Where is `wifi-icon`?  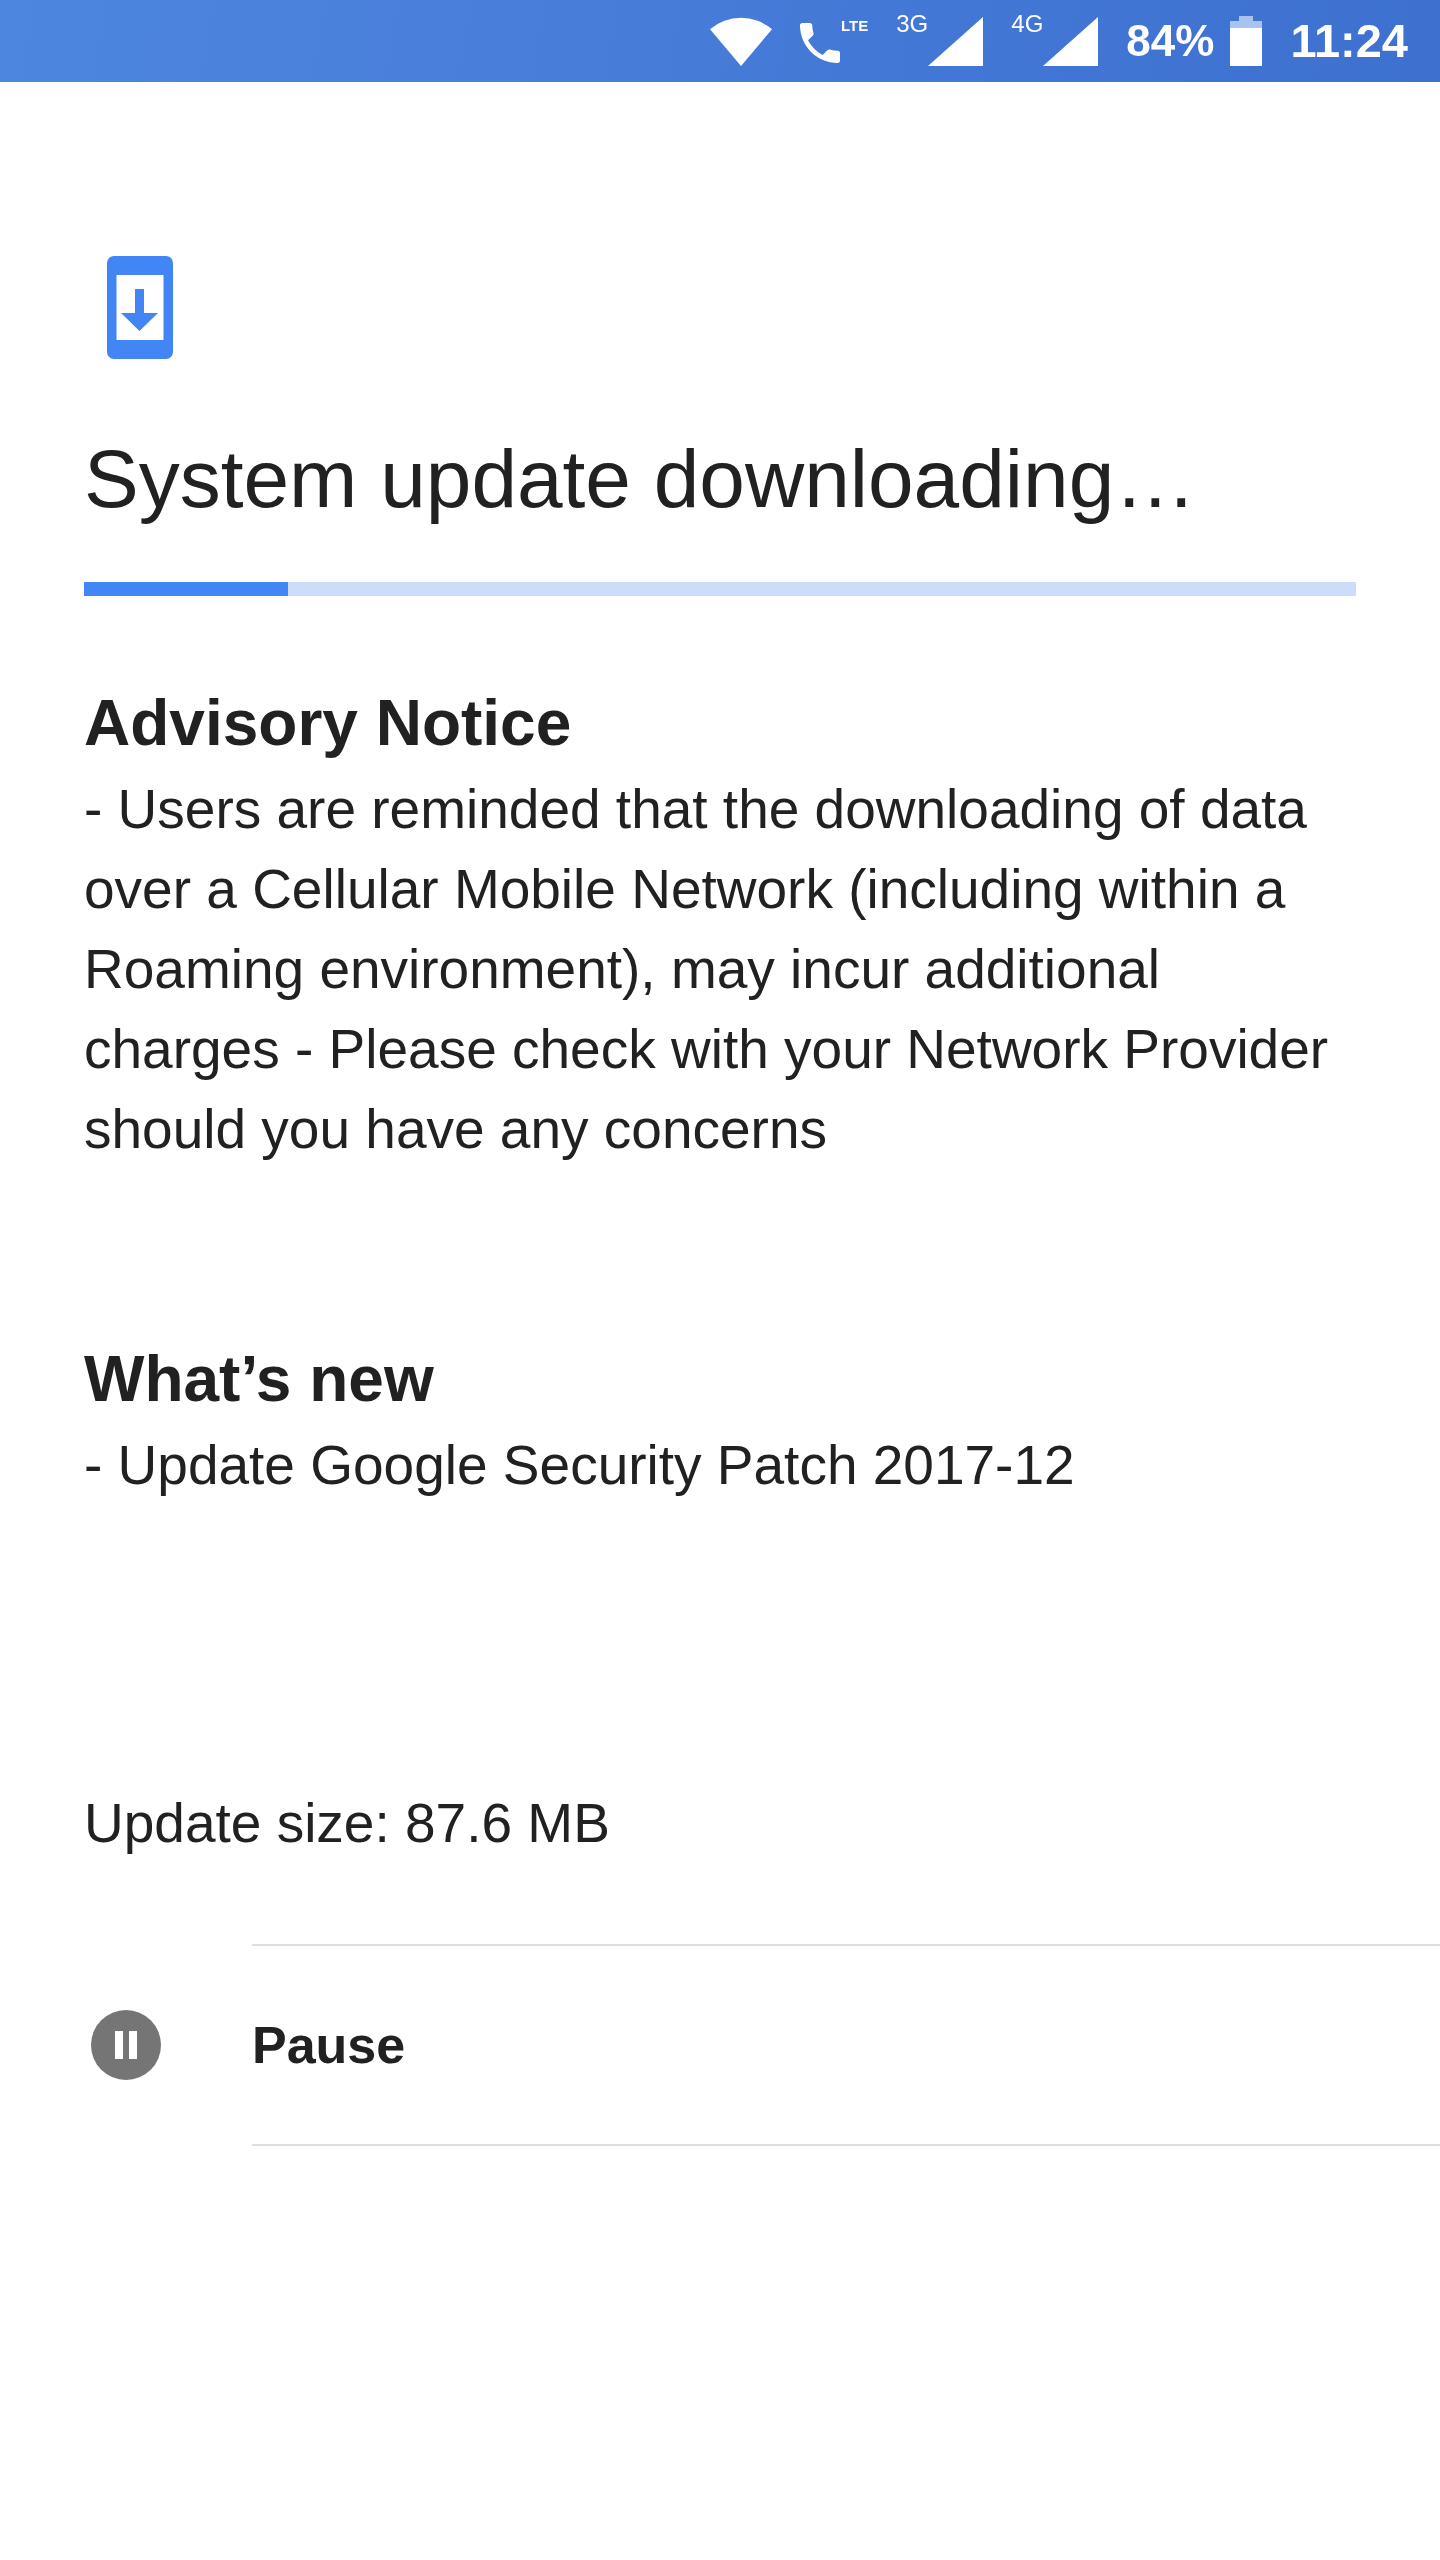 wifi-icon is located at coordinates (741, 41).